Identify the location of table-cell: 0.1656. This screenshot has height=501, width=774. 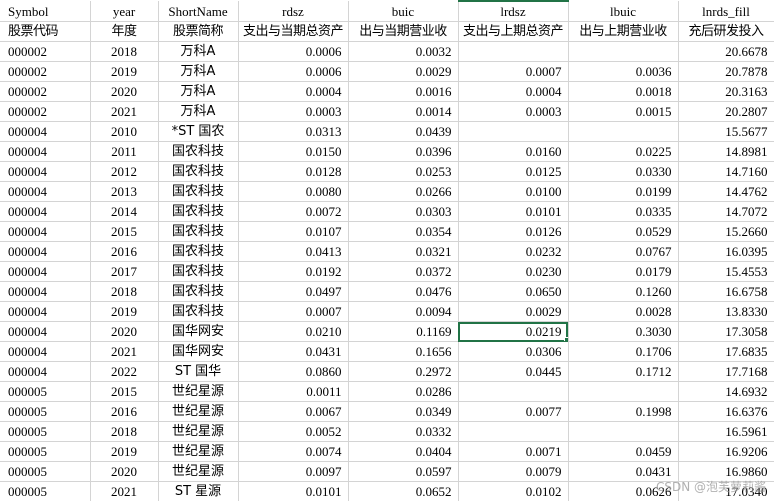
(403, 351).